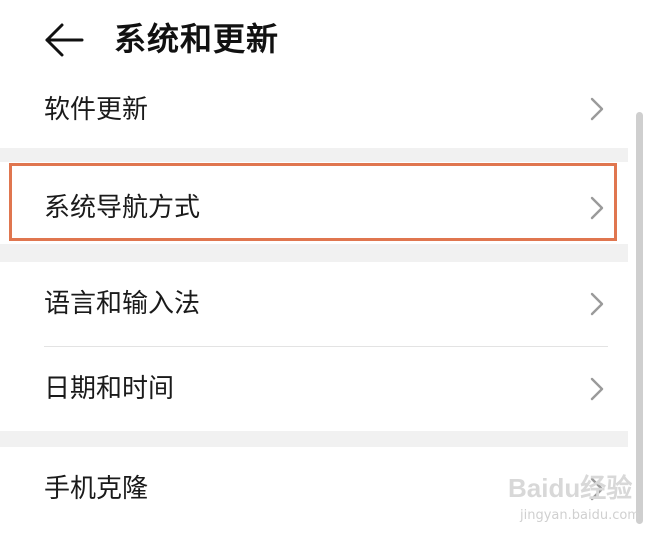 The height and width of the screenshot is (538, 661). What do you see at coordinates (64, 40) in the screenshot?
I see `arrow-left-icon` at bounding box center [64, 40].